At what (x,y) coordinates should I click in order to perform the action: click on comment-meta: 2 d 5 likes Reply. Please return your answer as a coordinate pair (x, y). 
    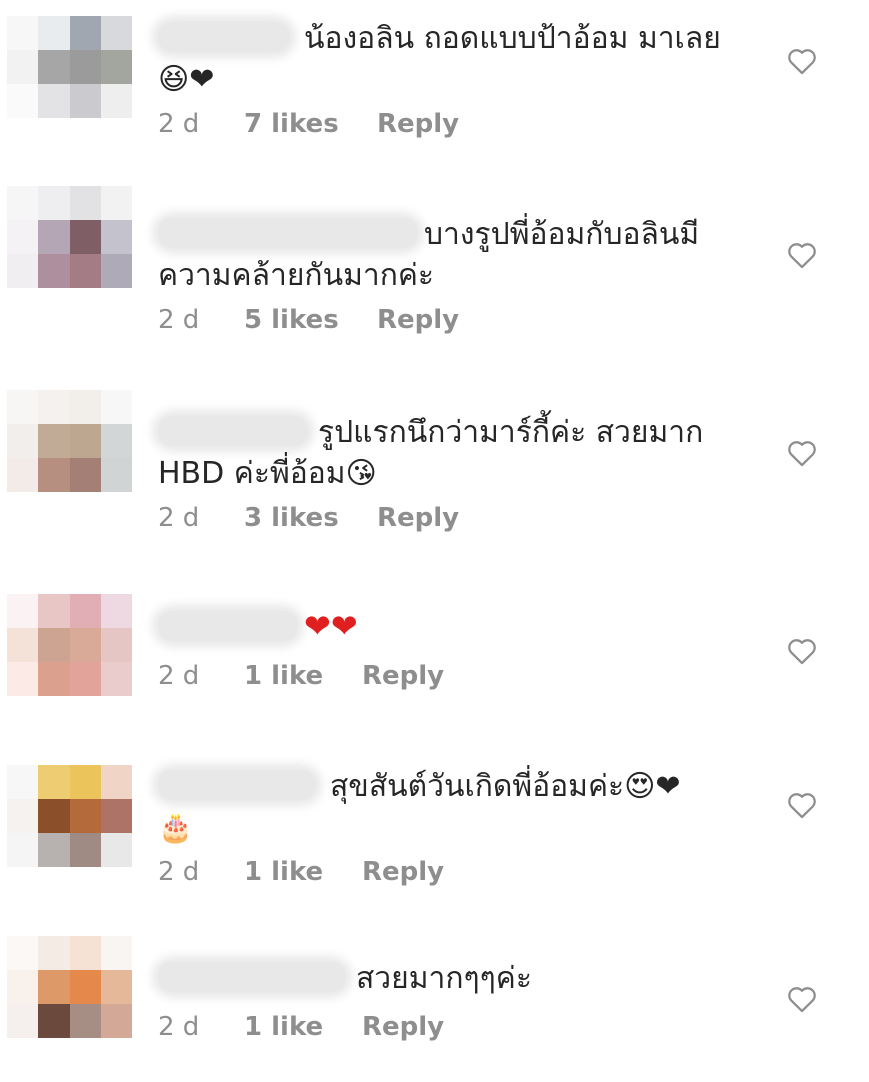
    Looking at the image, I should click on (458, 320).